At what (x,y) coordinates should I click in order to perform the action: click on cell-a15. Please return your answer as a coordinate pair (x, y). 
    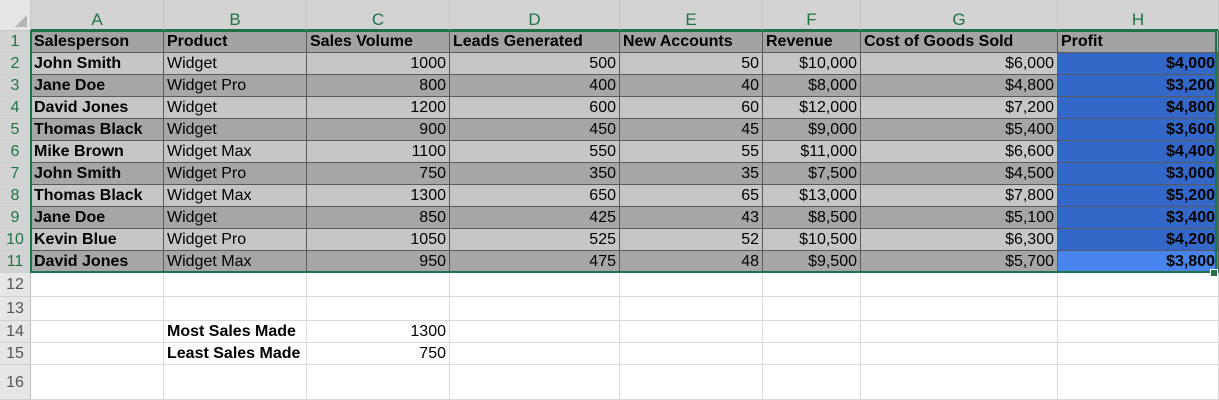
    Looking at the image, I should click on (97, 354).